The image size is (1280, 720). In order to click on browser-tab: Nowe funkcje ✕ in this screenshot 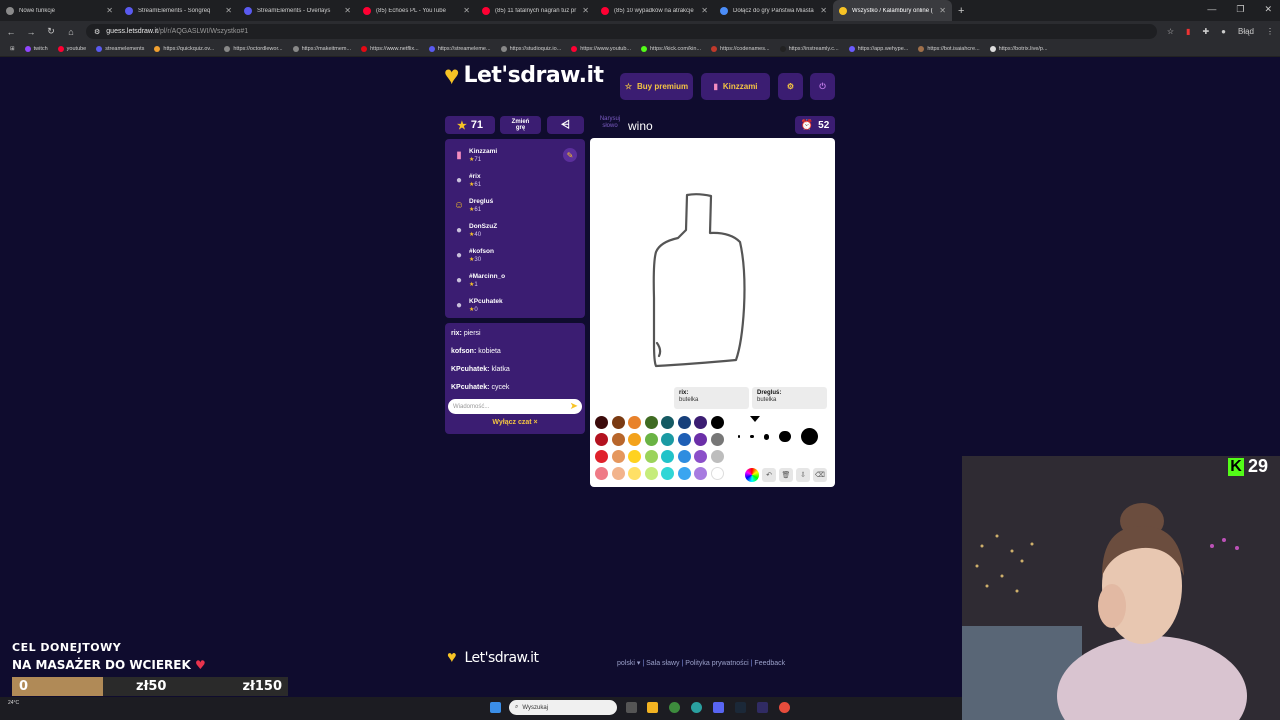, I will do `click(59, 10)`.